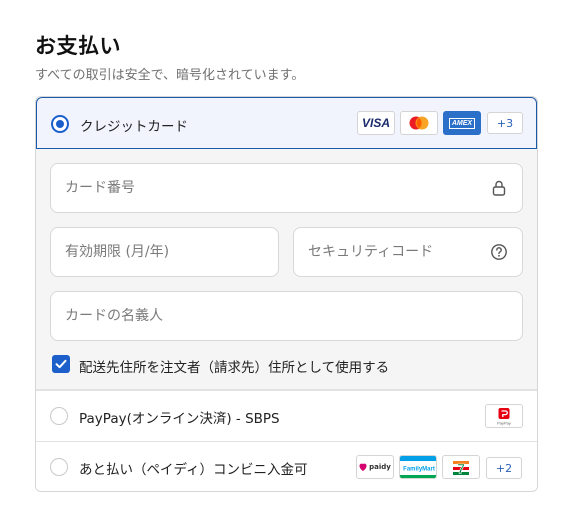  Describe the element at coordinates (499, 188) in the screenshot. I see `lock-icon` at that location.